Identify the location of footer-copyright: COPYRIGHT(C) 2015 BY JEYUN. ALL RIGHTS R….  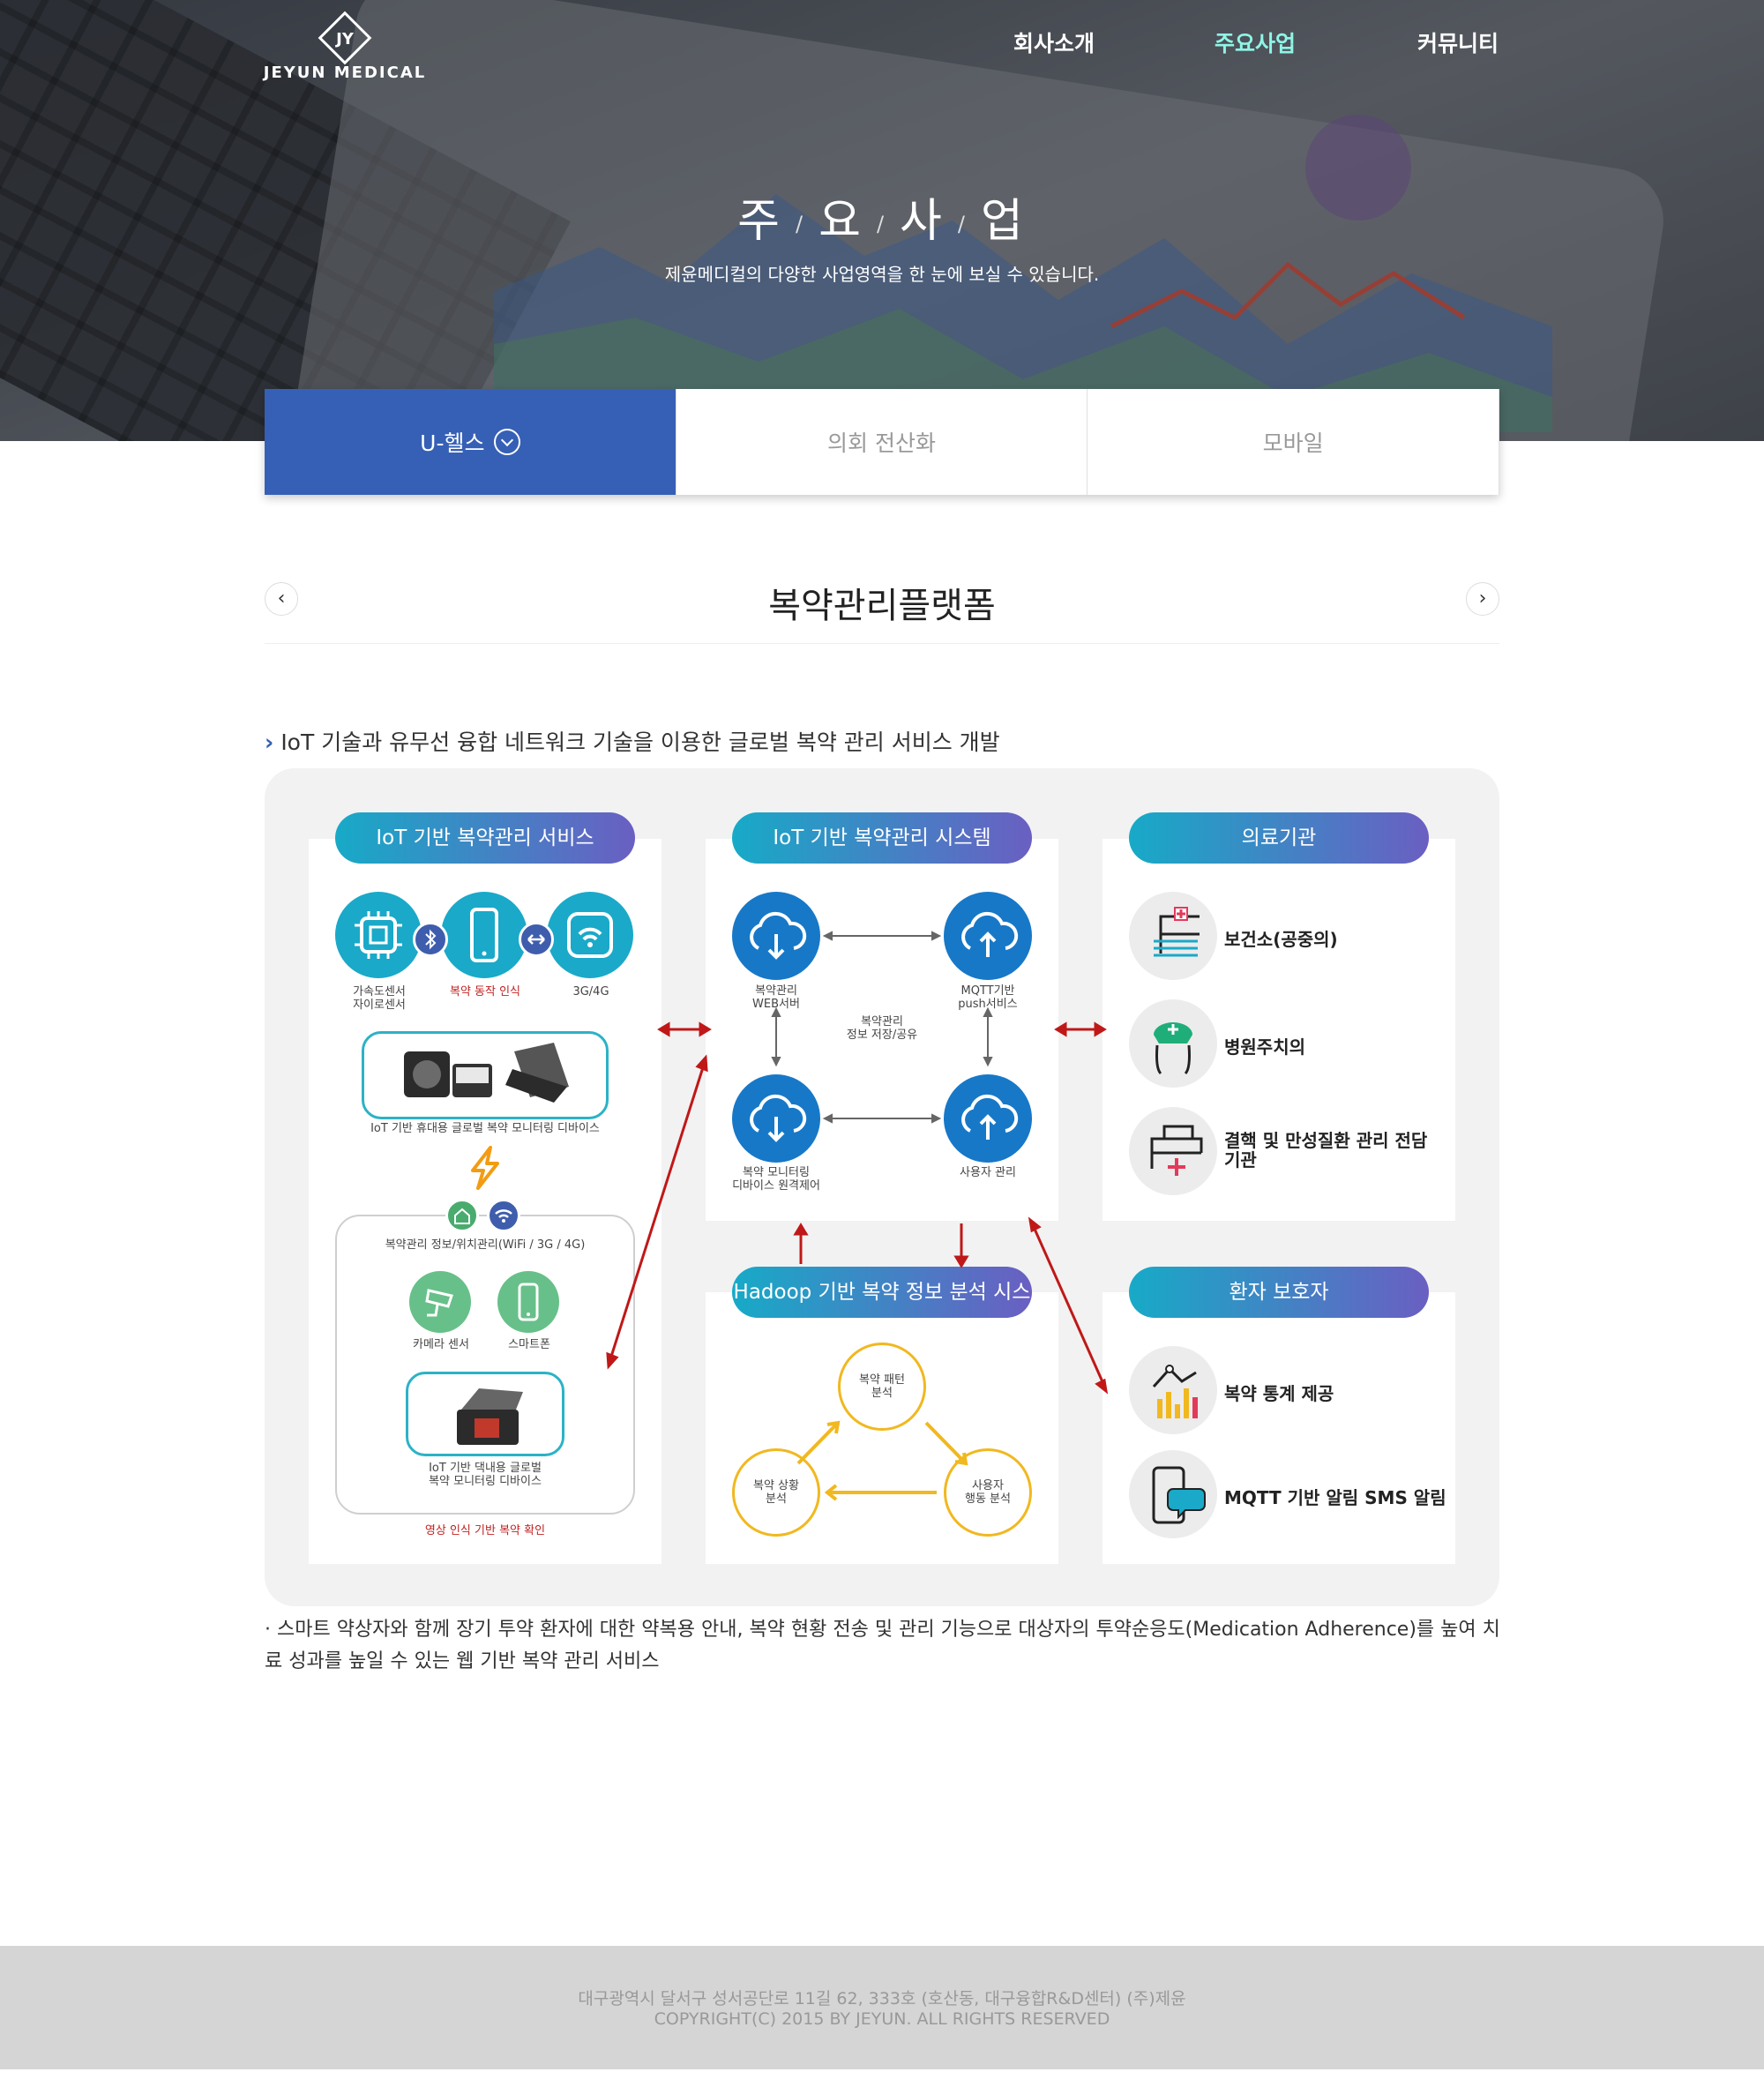
(882, 2019).